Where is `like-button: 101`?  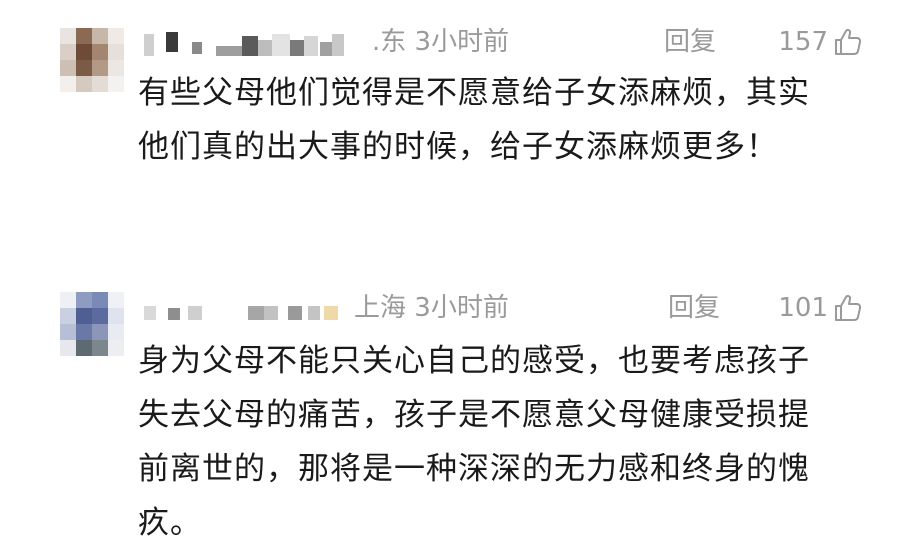 like-button: 101 is located at coordinates (821, 308).